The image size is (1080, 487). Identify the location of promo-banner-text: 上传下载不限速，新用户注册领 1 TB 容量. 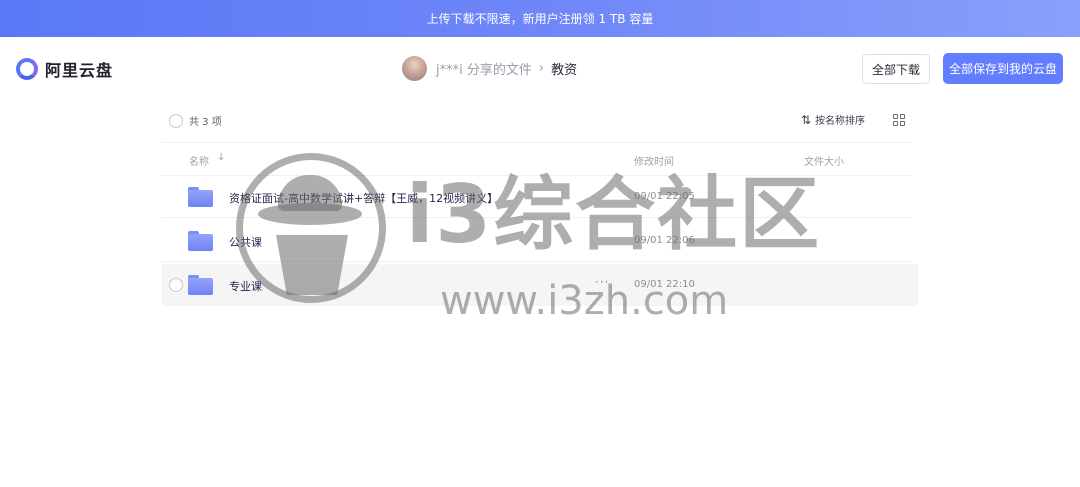
(540, 18).